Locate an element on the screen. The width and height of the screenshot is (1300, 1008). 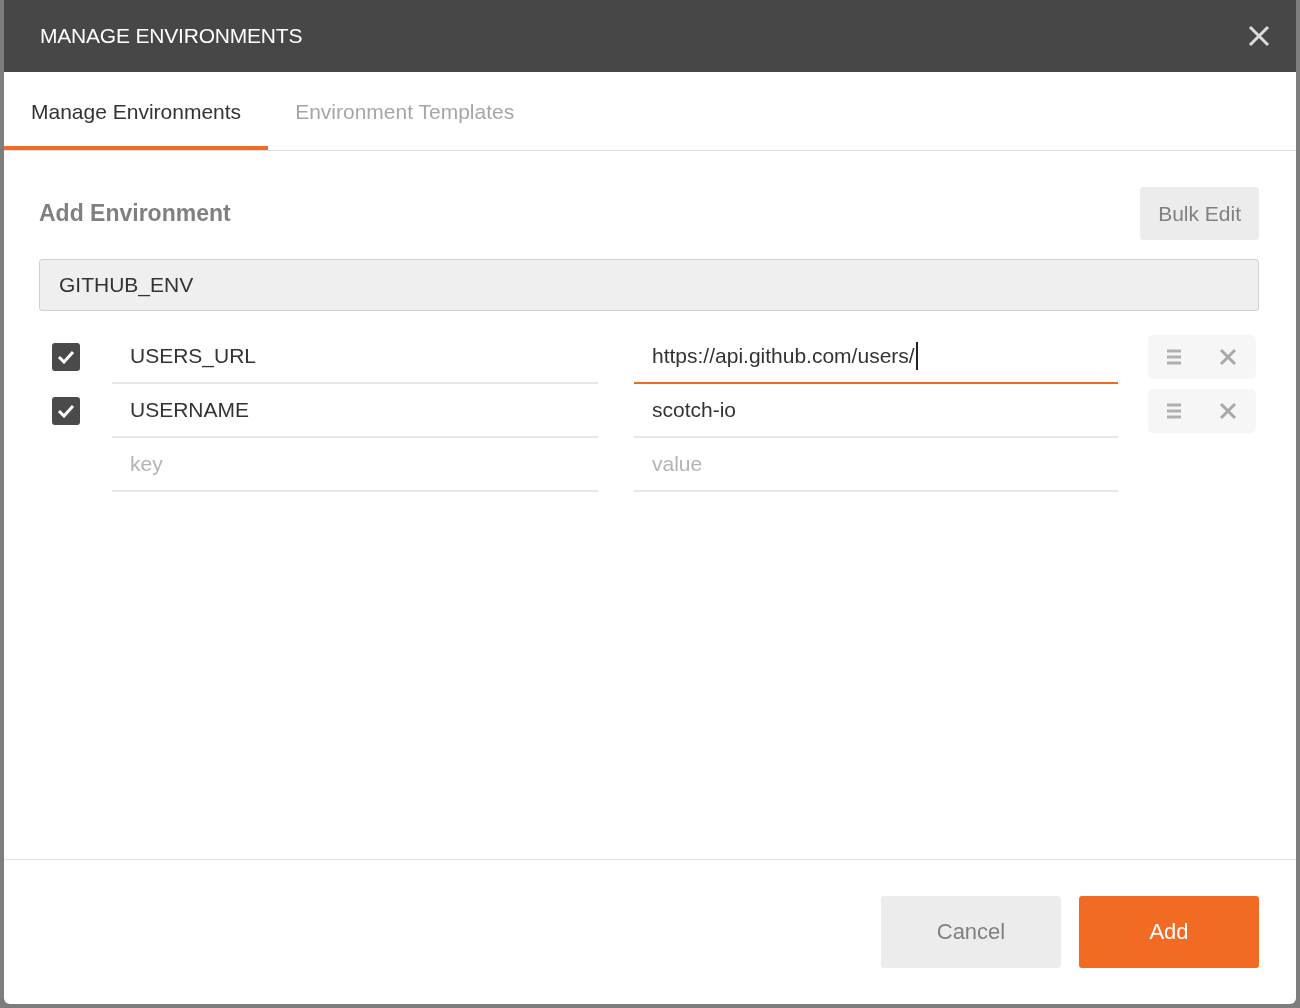
value-field: https://api.github.com/users/ is located at coordinates (876, 357).